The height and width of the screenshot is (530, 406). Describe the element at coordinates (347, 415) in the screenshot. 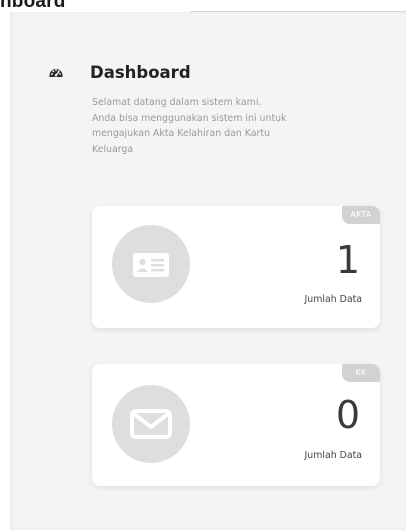

I see `card-count: 0` at that location.